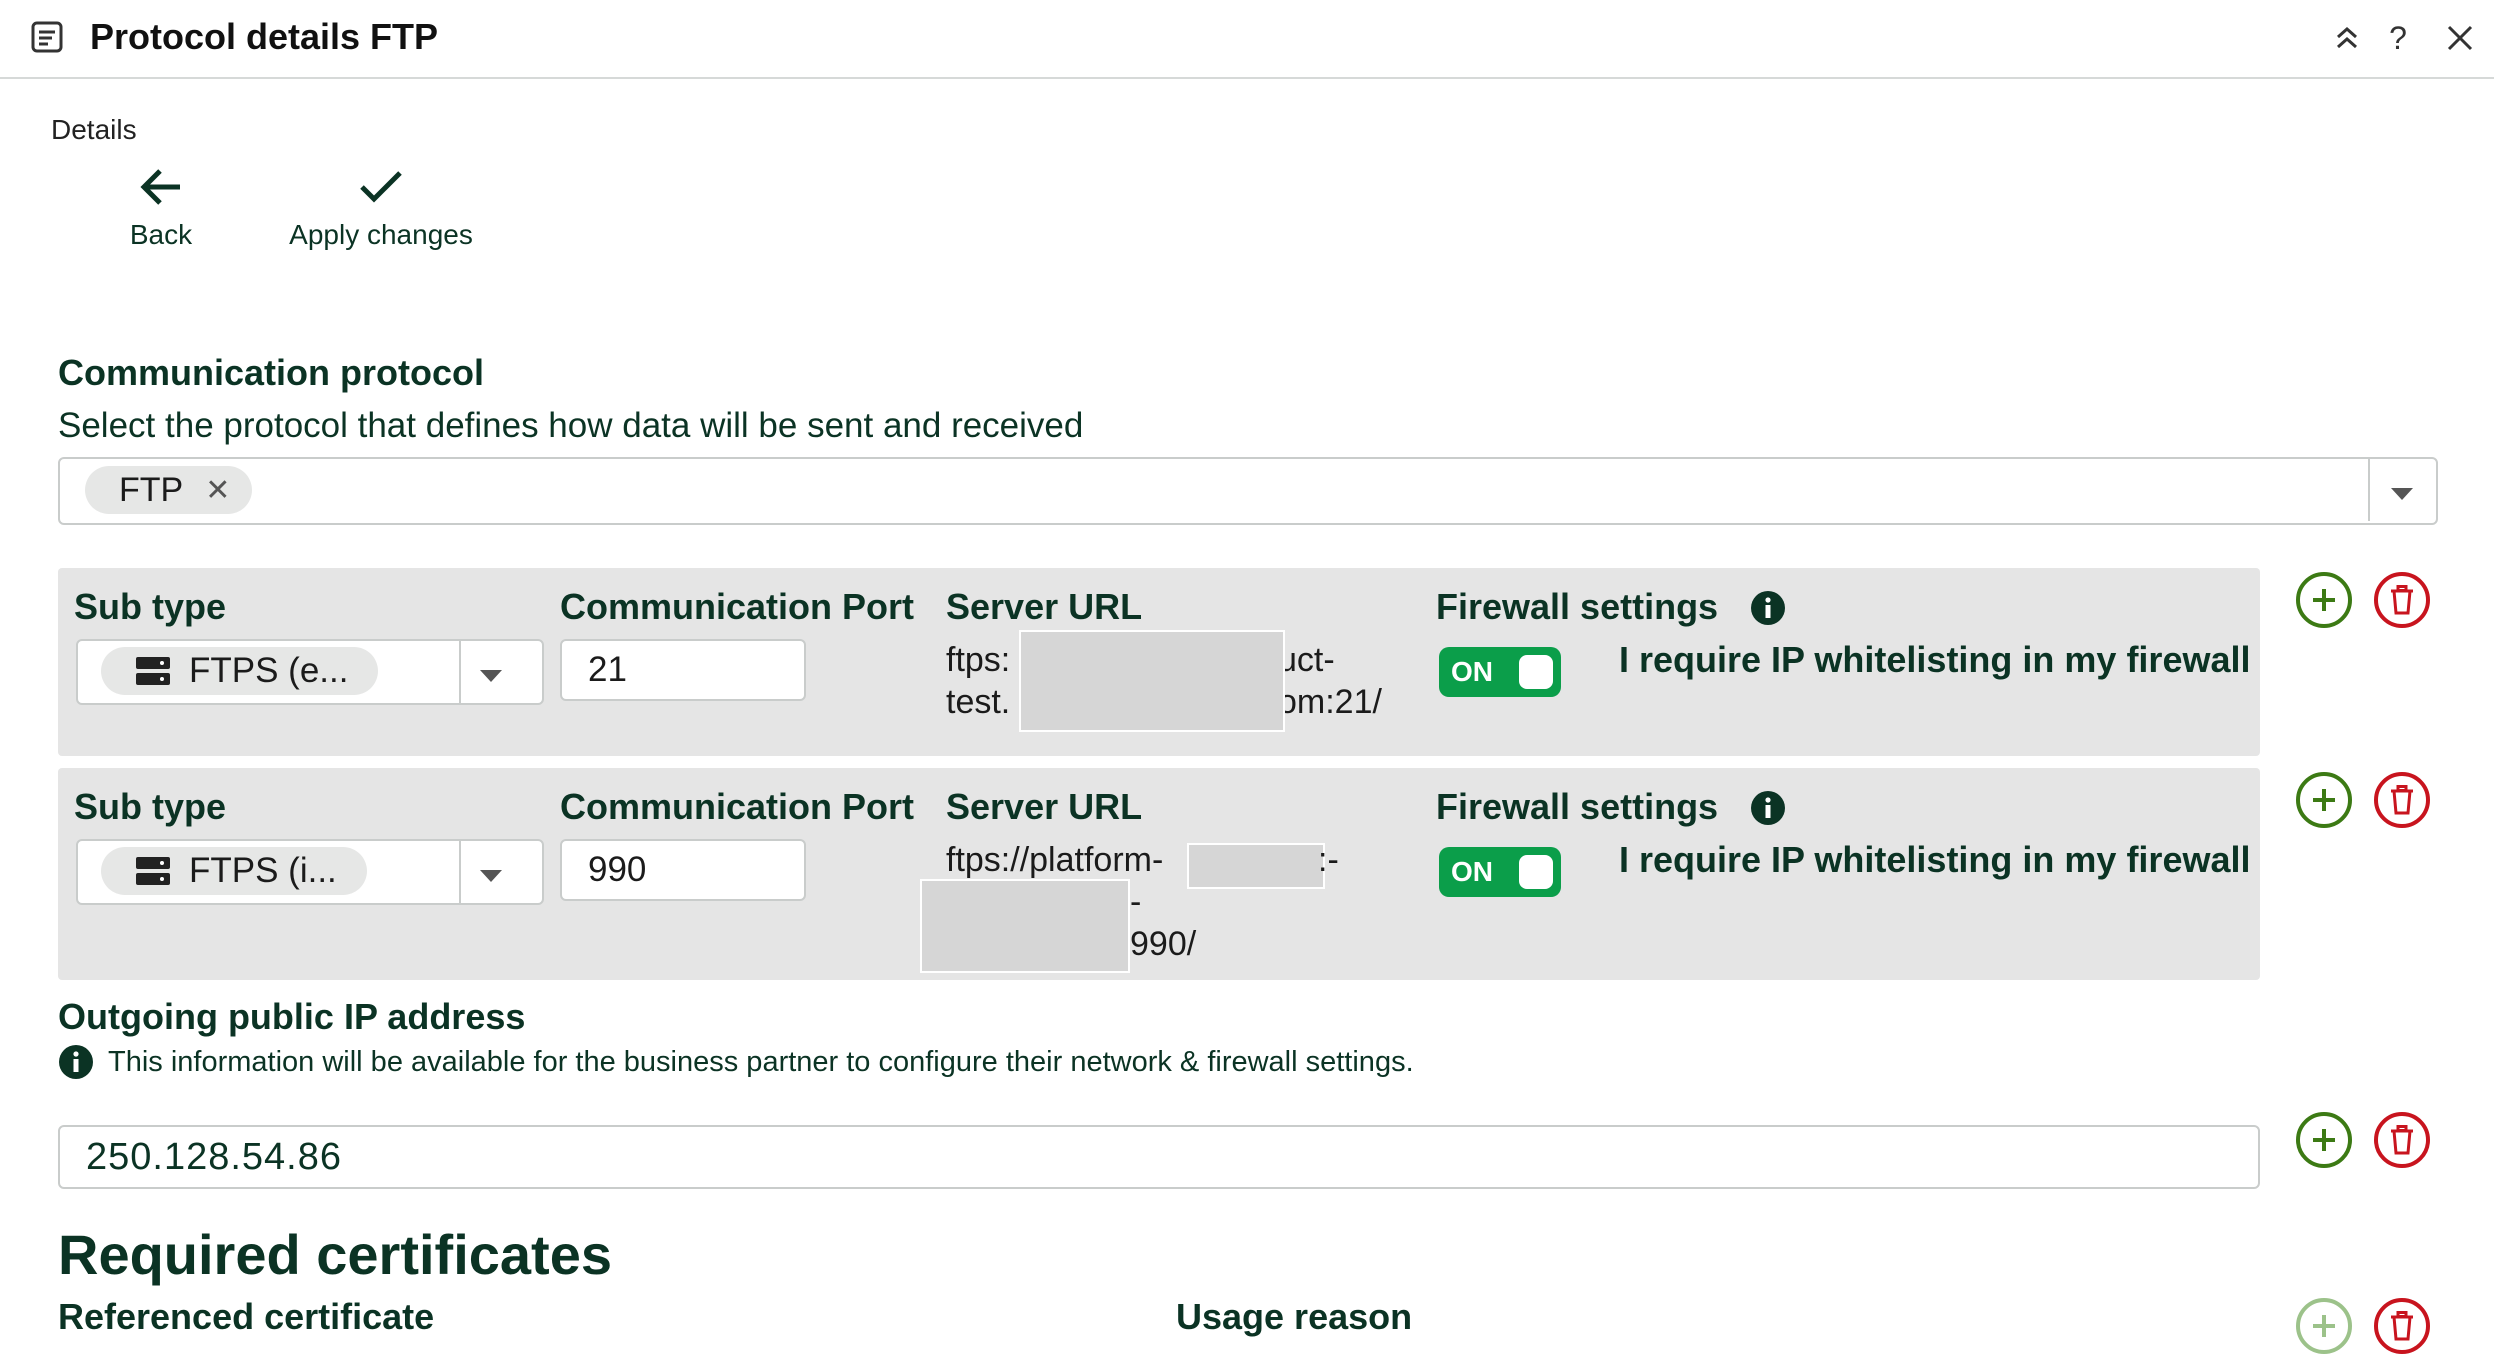  Describe the element at coordinates (1248, 491) in the screenshot. I see `protocol-select` at that location.